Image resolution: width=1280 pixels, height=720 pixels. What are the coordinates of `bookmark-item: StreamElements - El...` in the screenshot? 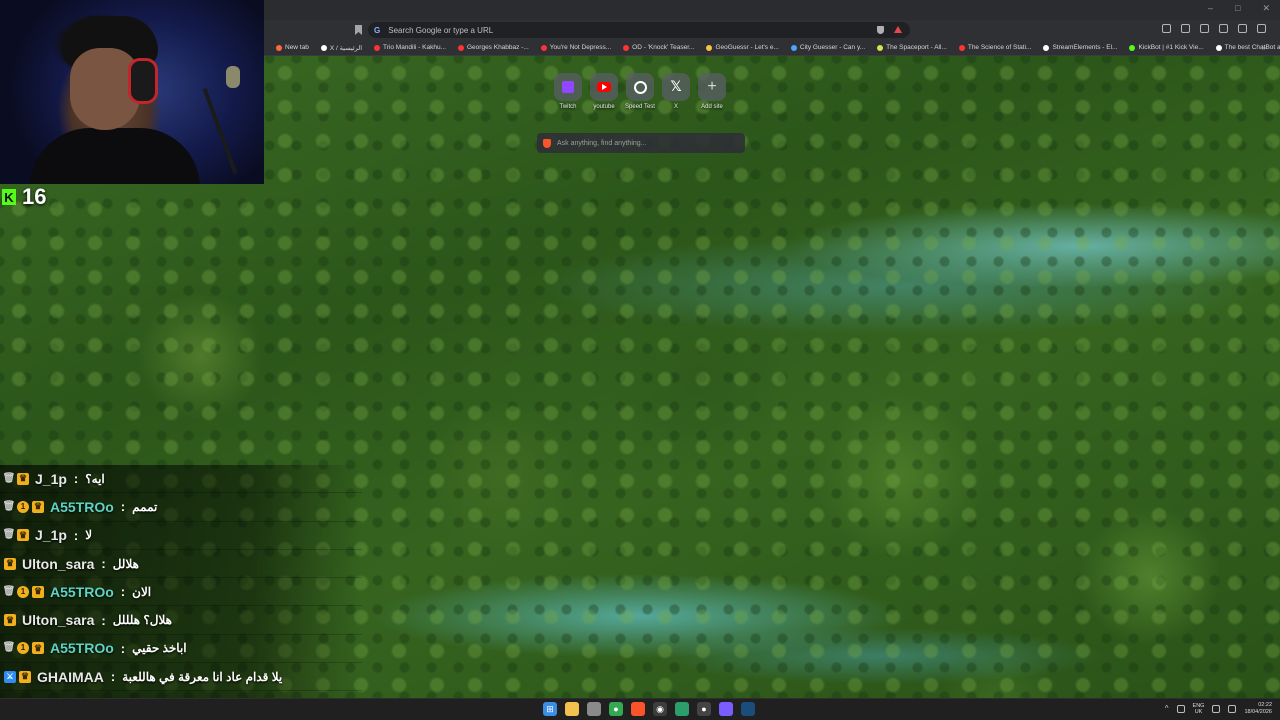 It's located at (1080, 47).